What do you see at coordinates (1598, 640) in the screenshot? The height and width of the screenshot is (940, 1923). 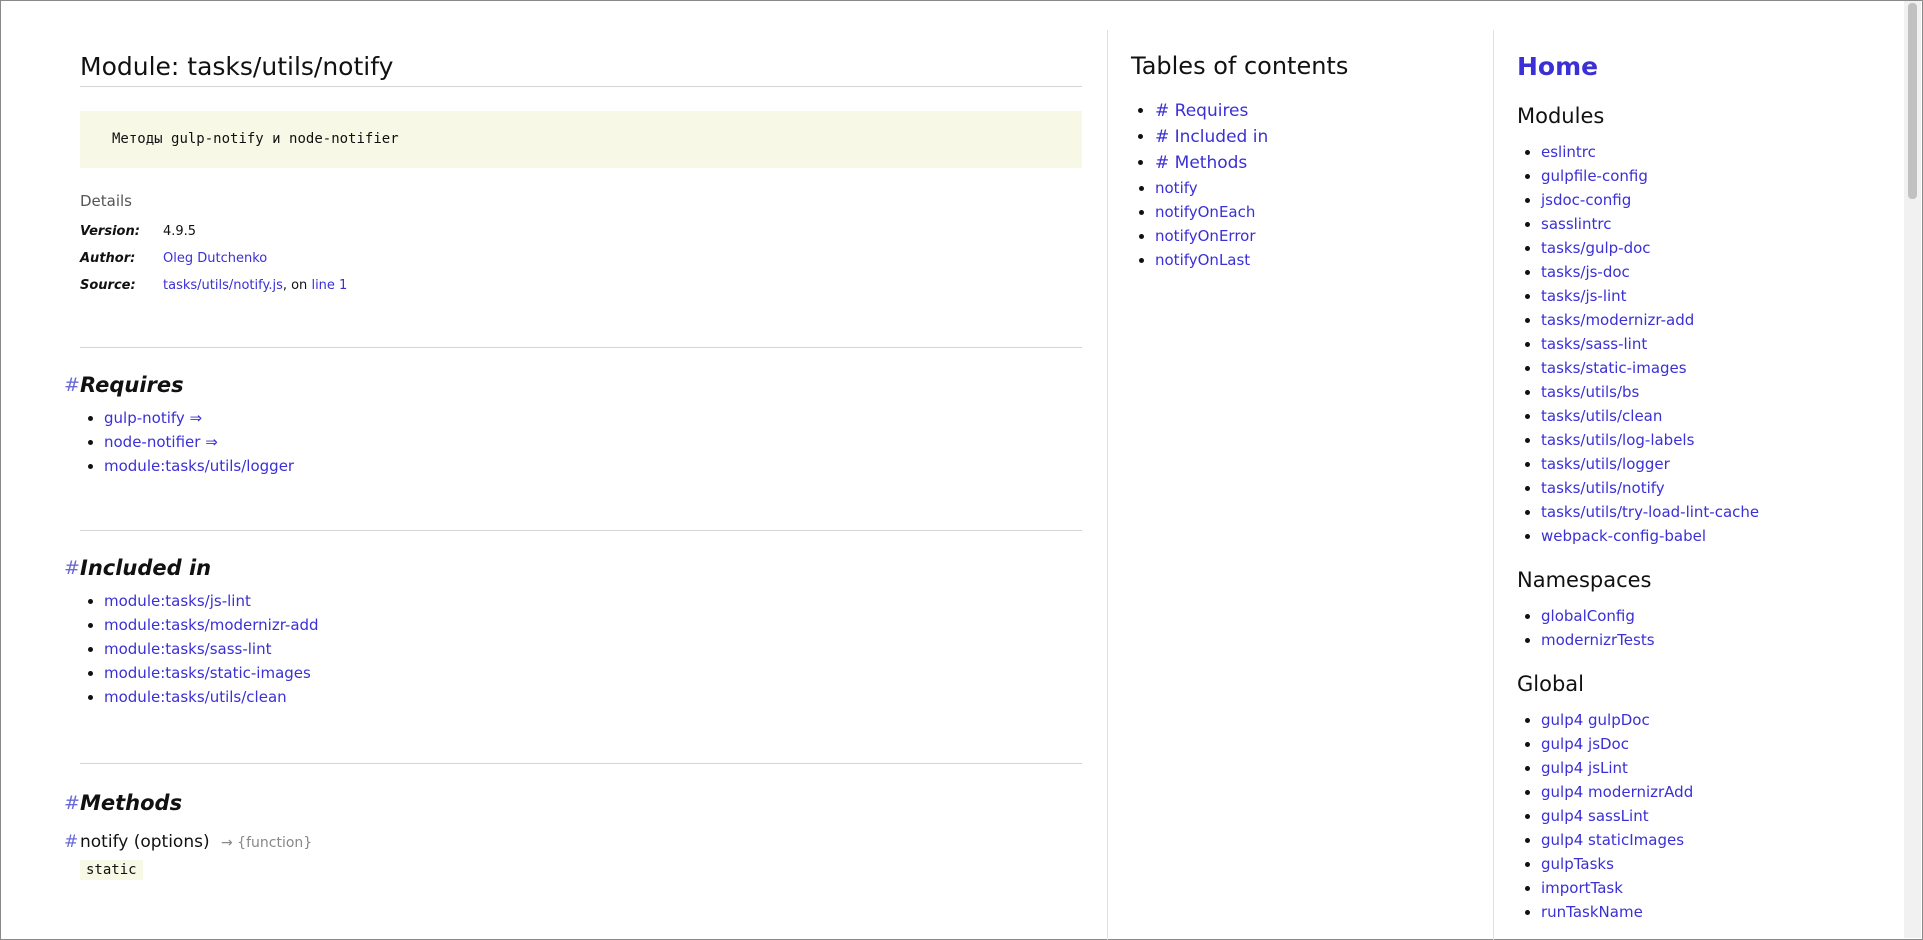 I see `nav-namespace-link: modernizrTests` at bounding box center [1598, 640].